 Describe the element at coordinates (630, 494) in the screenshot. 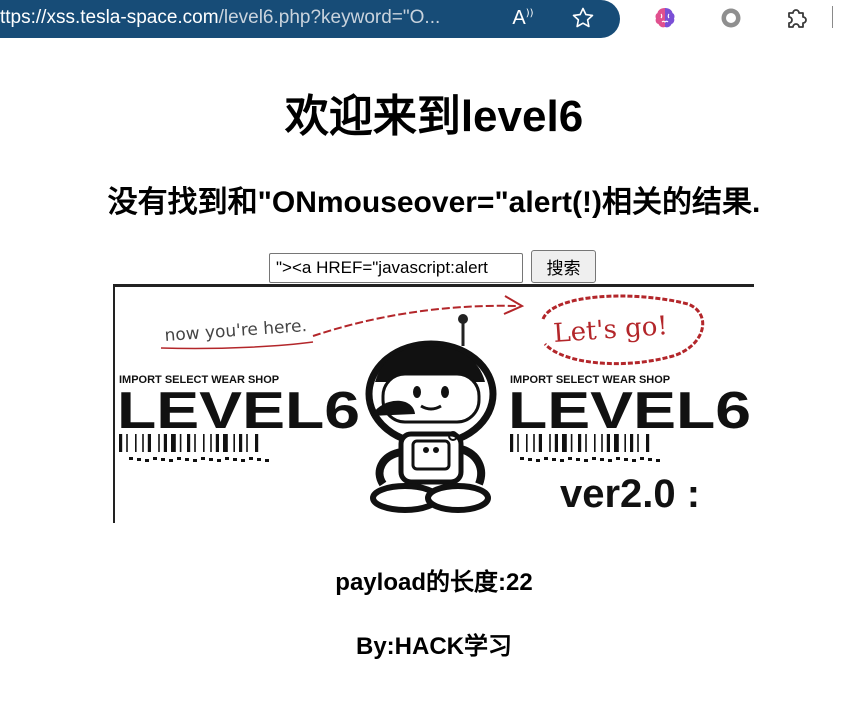

I see `version-text: ver2.0 :` at that location.